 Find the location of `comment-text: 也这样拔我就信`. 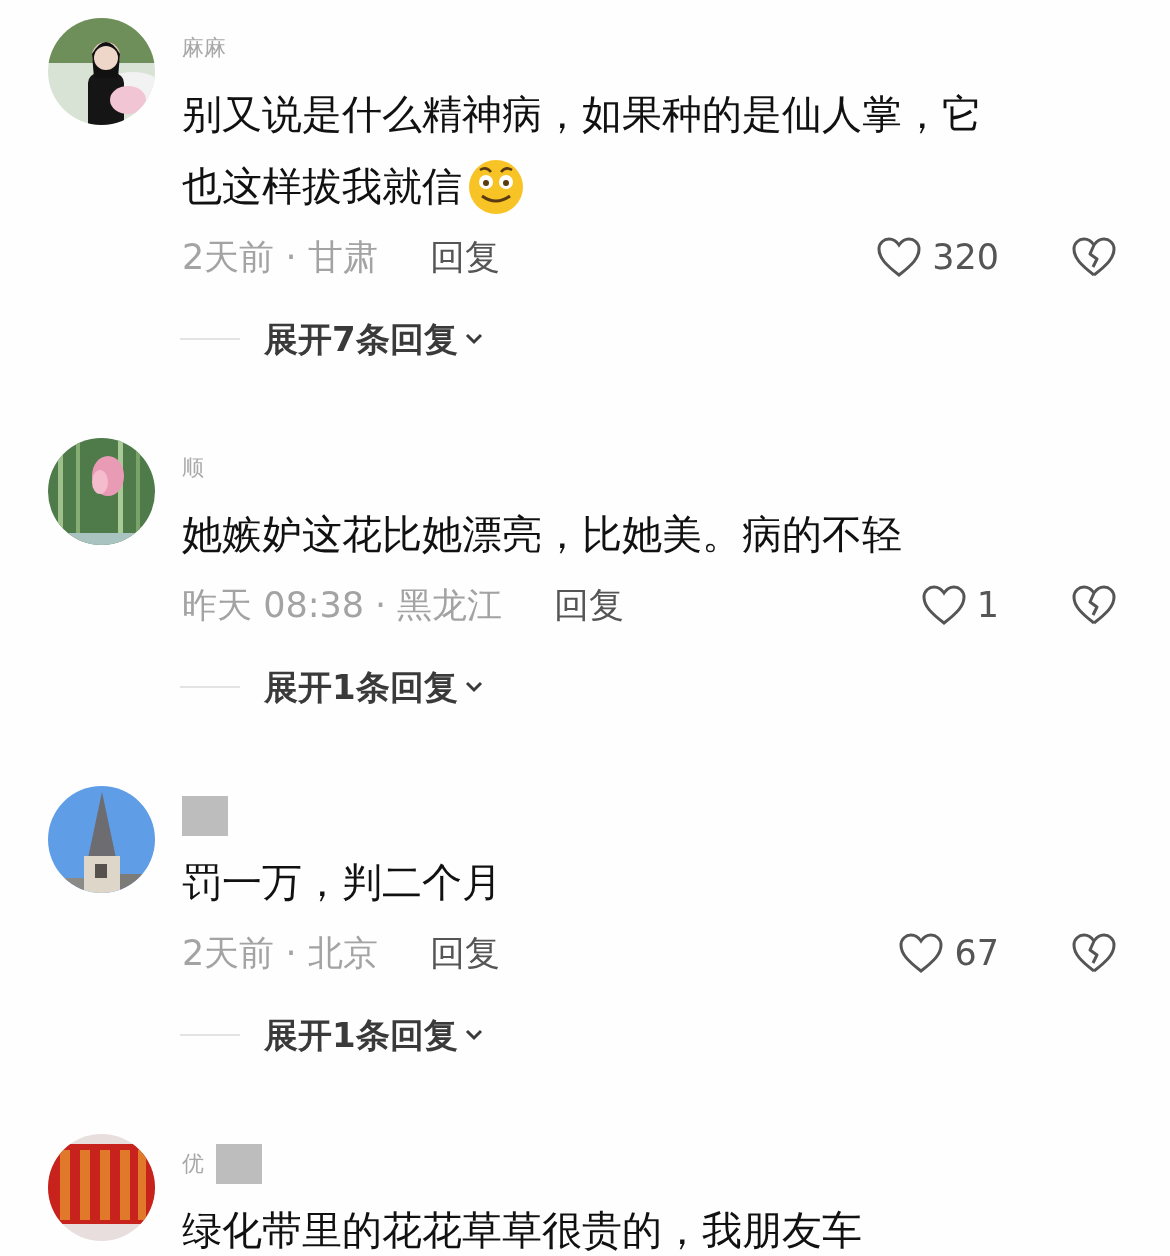

comment-text: 也这样拔我就信 is located at coordinates (322, 186).